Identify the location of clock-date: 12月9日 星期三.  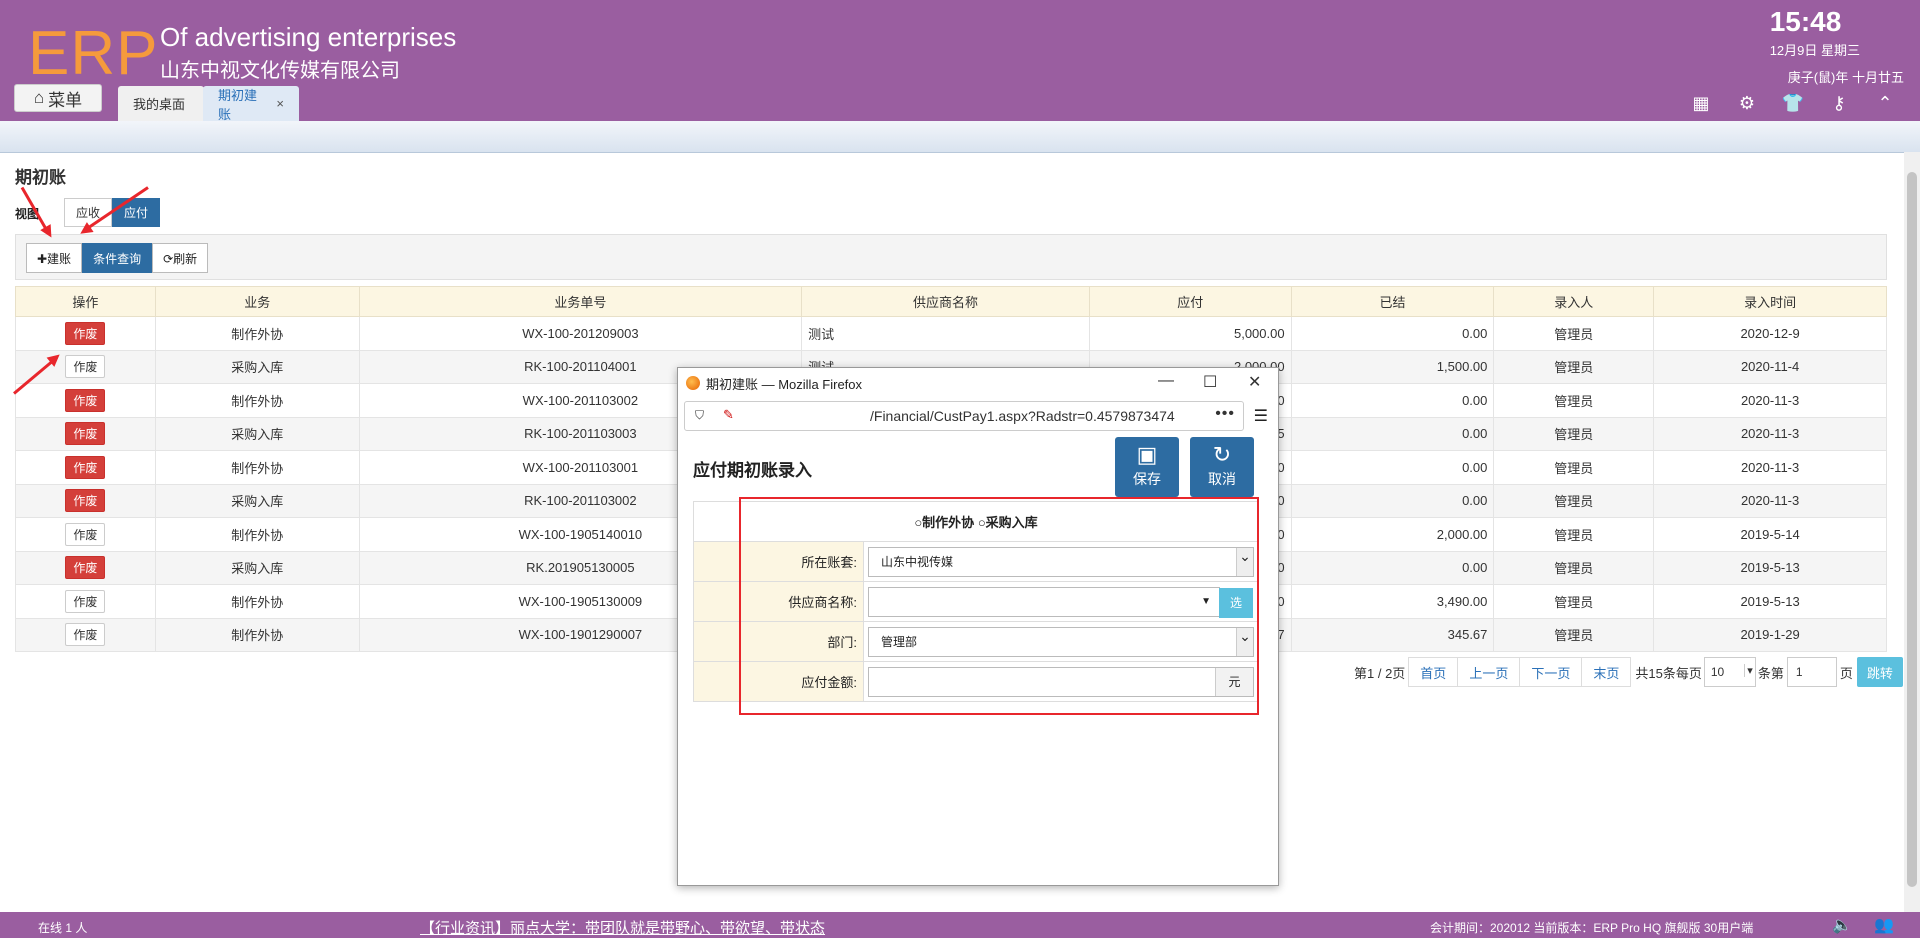
(1814, 50).